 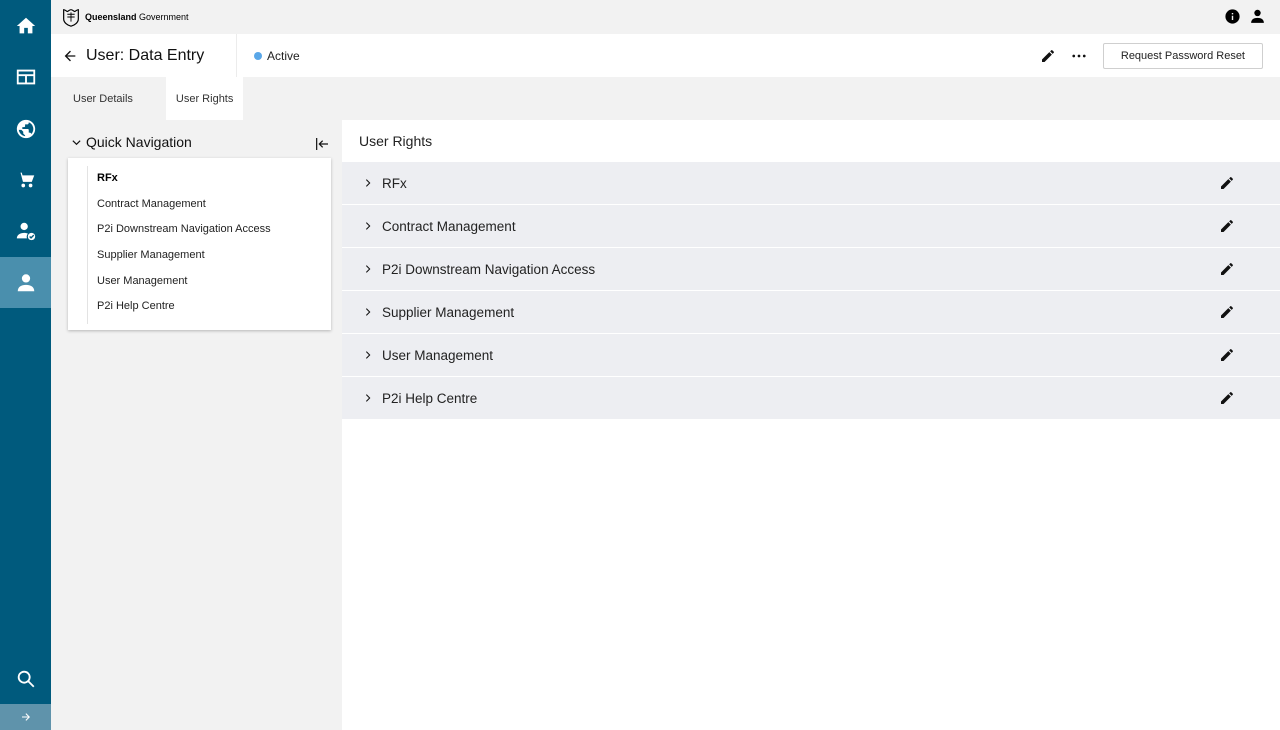 I want to click on brand-name: Queensland Government, so click(x=137, y=17).